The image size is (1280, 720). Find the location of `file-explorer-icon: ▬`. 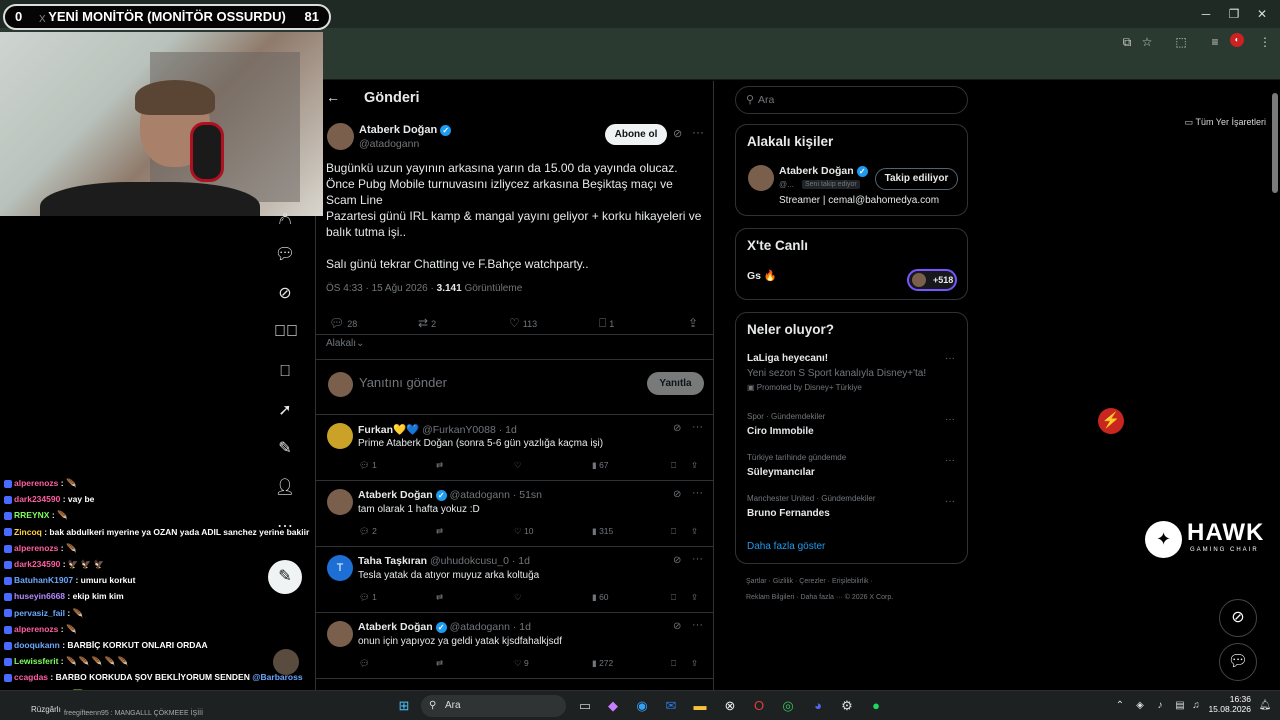

file-explorer-icon: ▬ is located at coordinates (700, 706).